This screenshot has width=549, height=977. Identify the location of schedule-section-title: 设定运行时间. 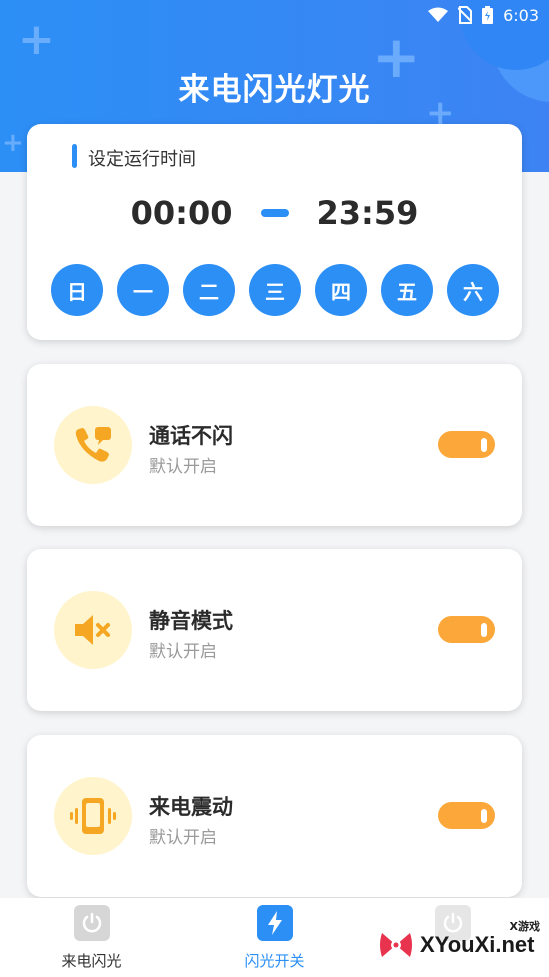
(142, 159).